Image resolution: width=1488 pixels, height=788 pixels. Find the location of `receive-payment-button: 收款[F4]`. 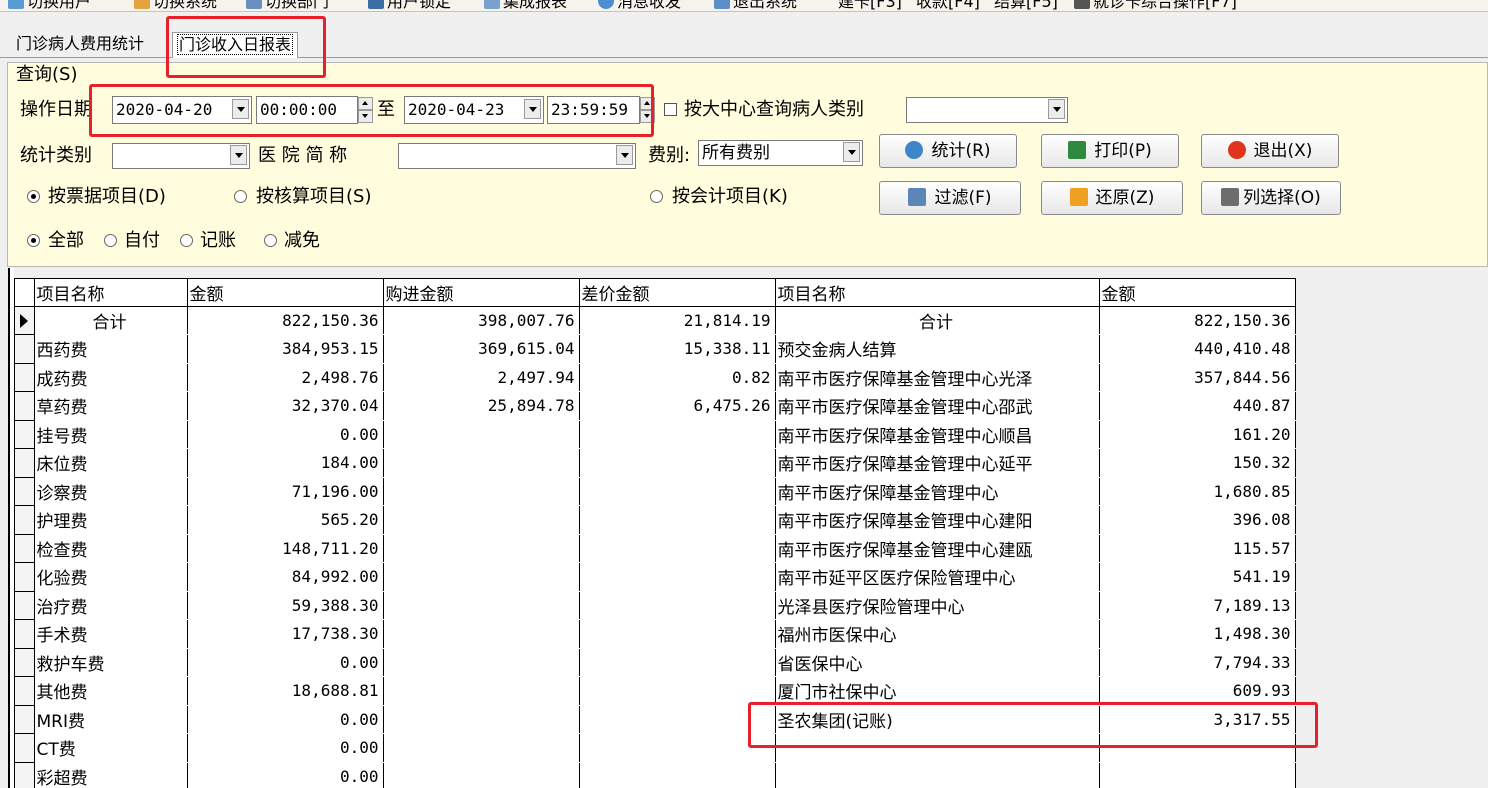

receive-payment-button: 收款[F4] is located at coordinates (948, 5).